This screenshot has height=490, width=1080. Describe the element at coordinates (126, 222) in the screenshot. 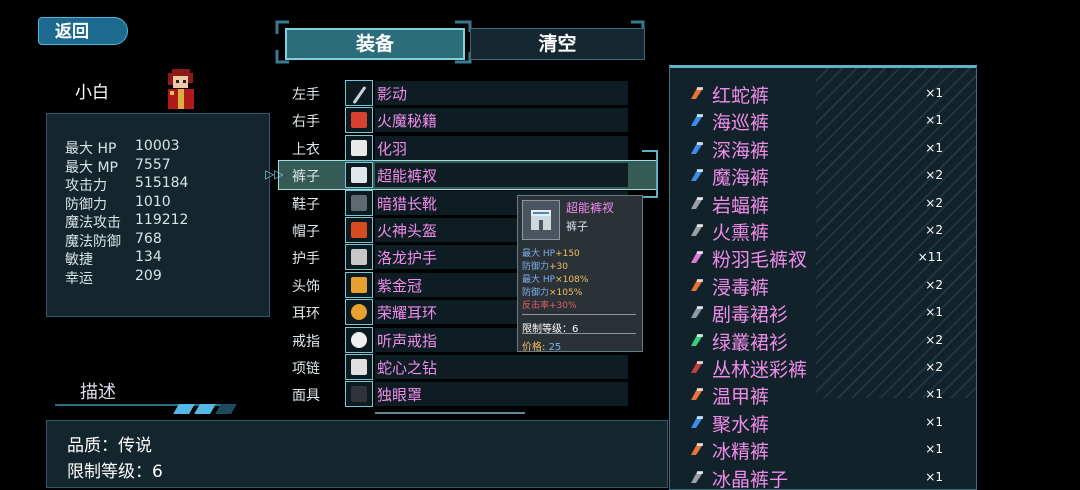

I see `stat-row: 魔法攻击 119212` at that location.